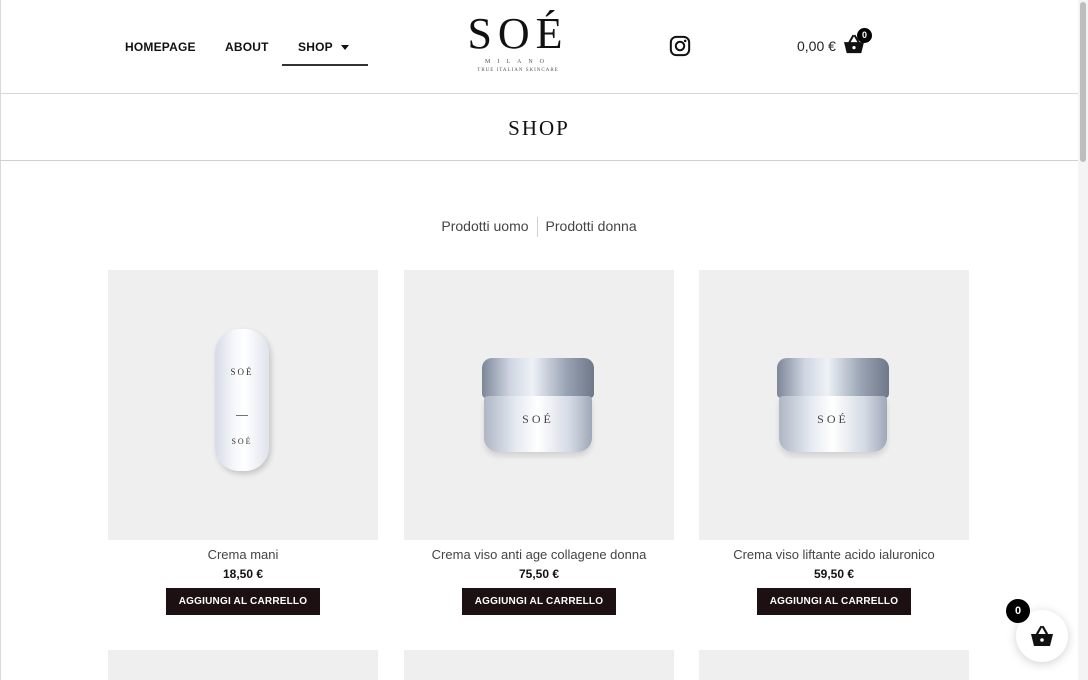 This screenshot has width=1088, height=680. Describe the element at coordinates (1042, 635) in the screenshot. I see `basket-icon` at that location.